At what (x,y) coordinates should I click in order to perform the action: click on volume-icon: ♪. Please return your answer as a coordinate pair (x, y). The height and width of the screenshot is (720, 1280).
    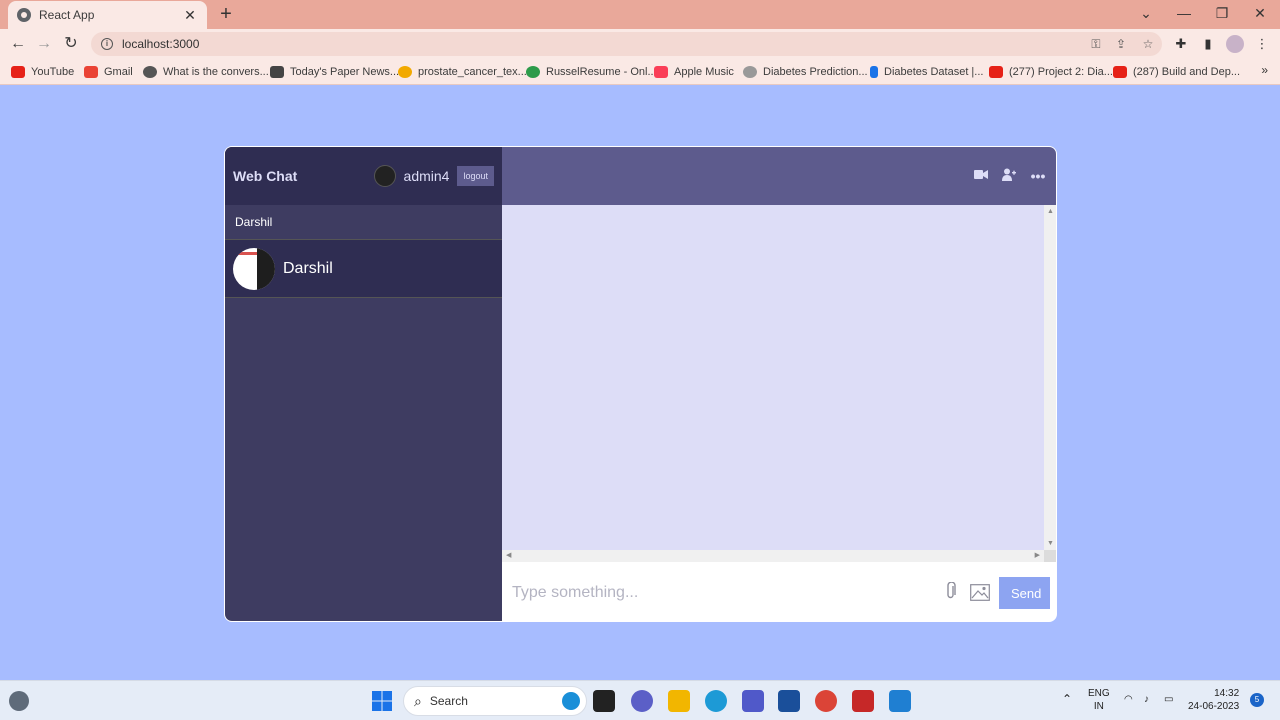
    Looking at the image, I should click on (1146, 699).